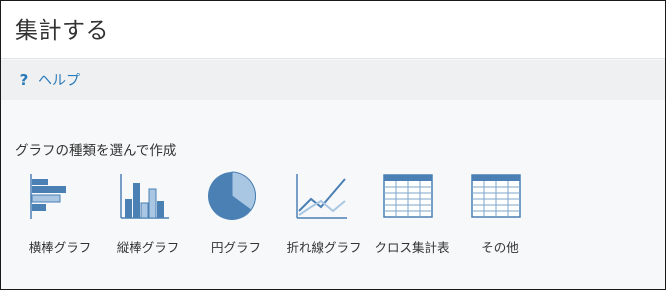 The width and height of the screenshot is (666, 290). I want to click on chart-type-label: 縦棒グラフ, so click(148, 247).